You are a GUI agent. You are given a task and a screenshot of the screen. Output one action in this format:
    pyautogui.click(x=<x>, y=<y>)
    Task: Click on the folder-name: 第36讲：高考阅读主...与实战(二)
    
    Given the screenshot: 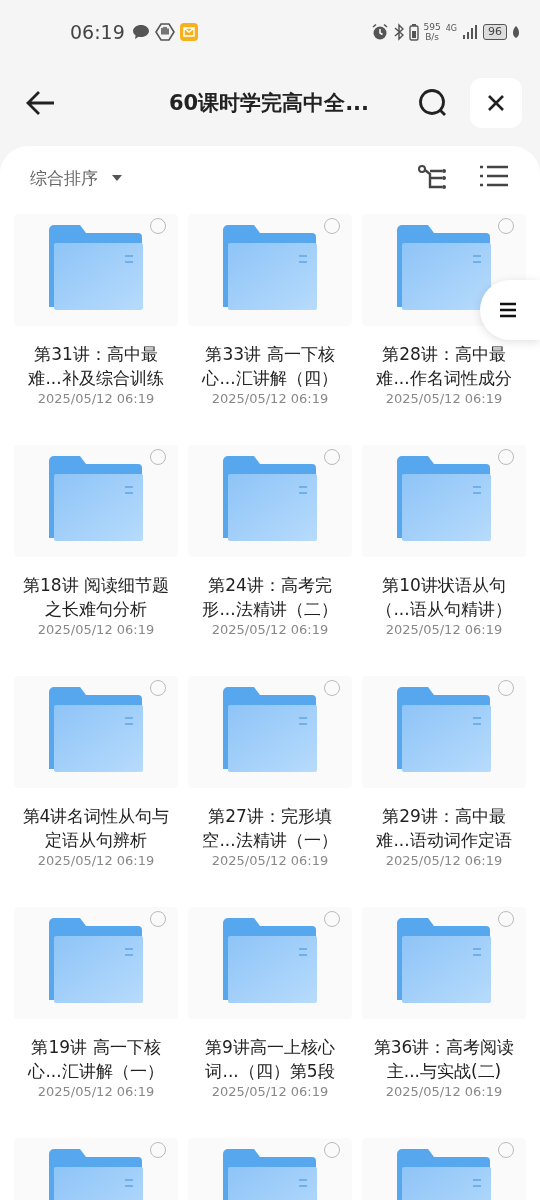 What is the action you would take?
    pyautogui.click(x=444, y=1059)
    